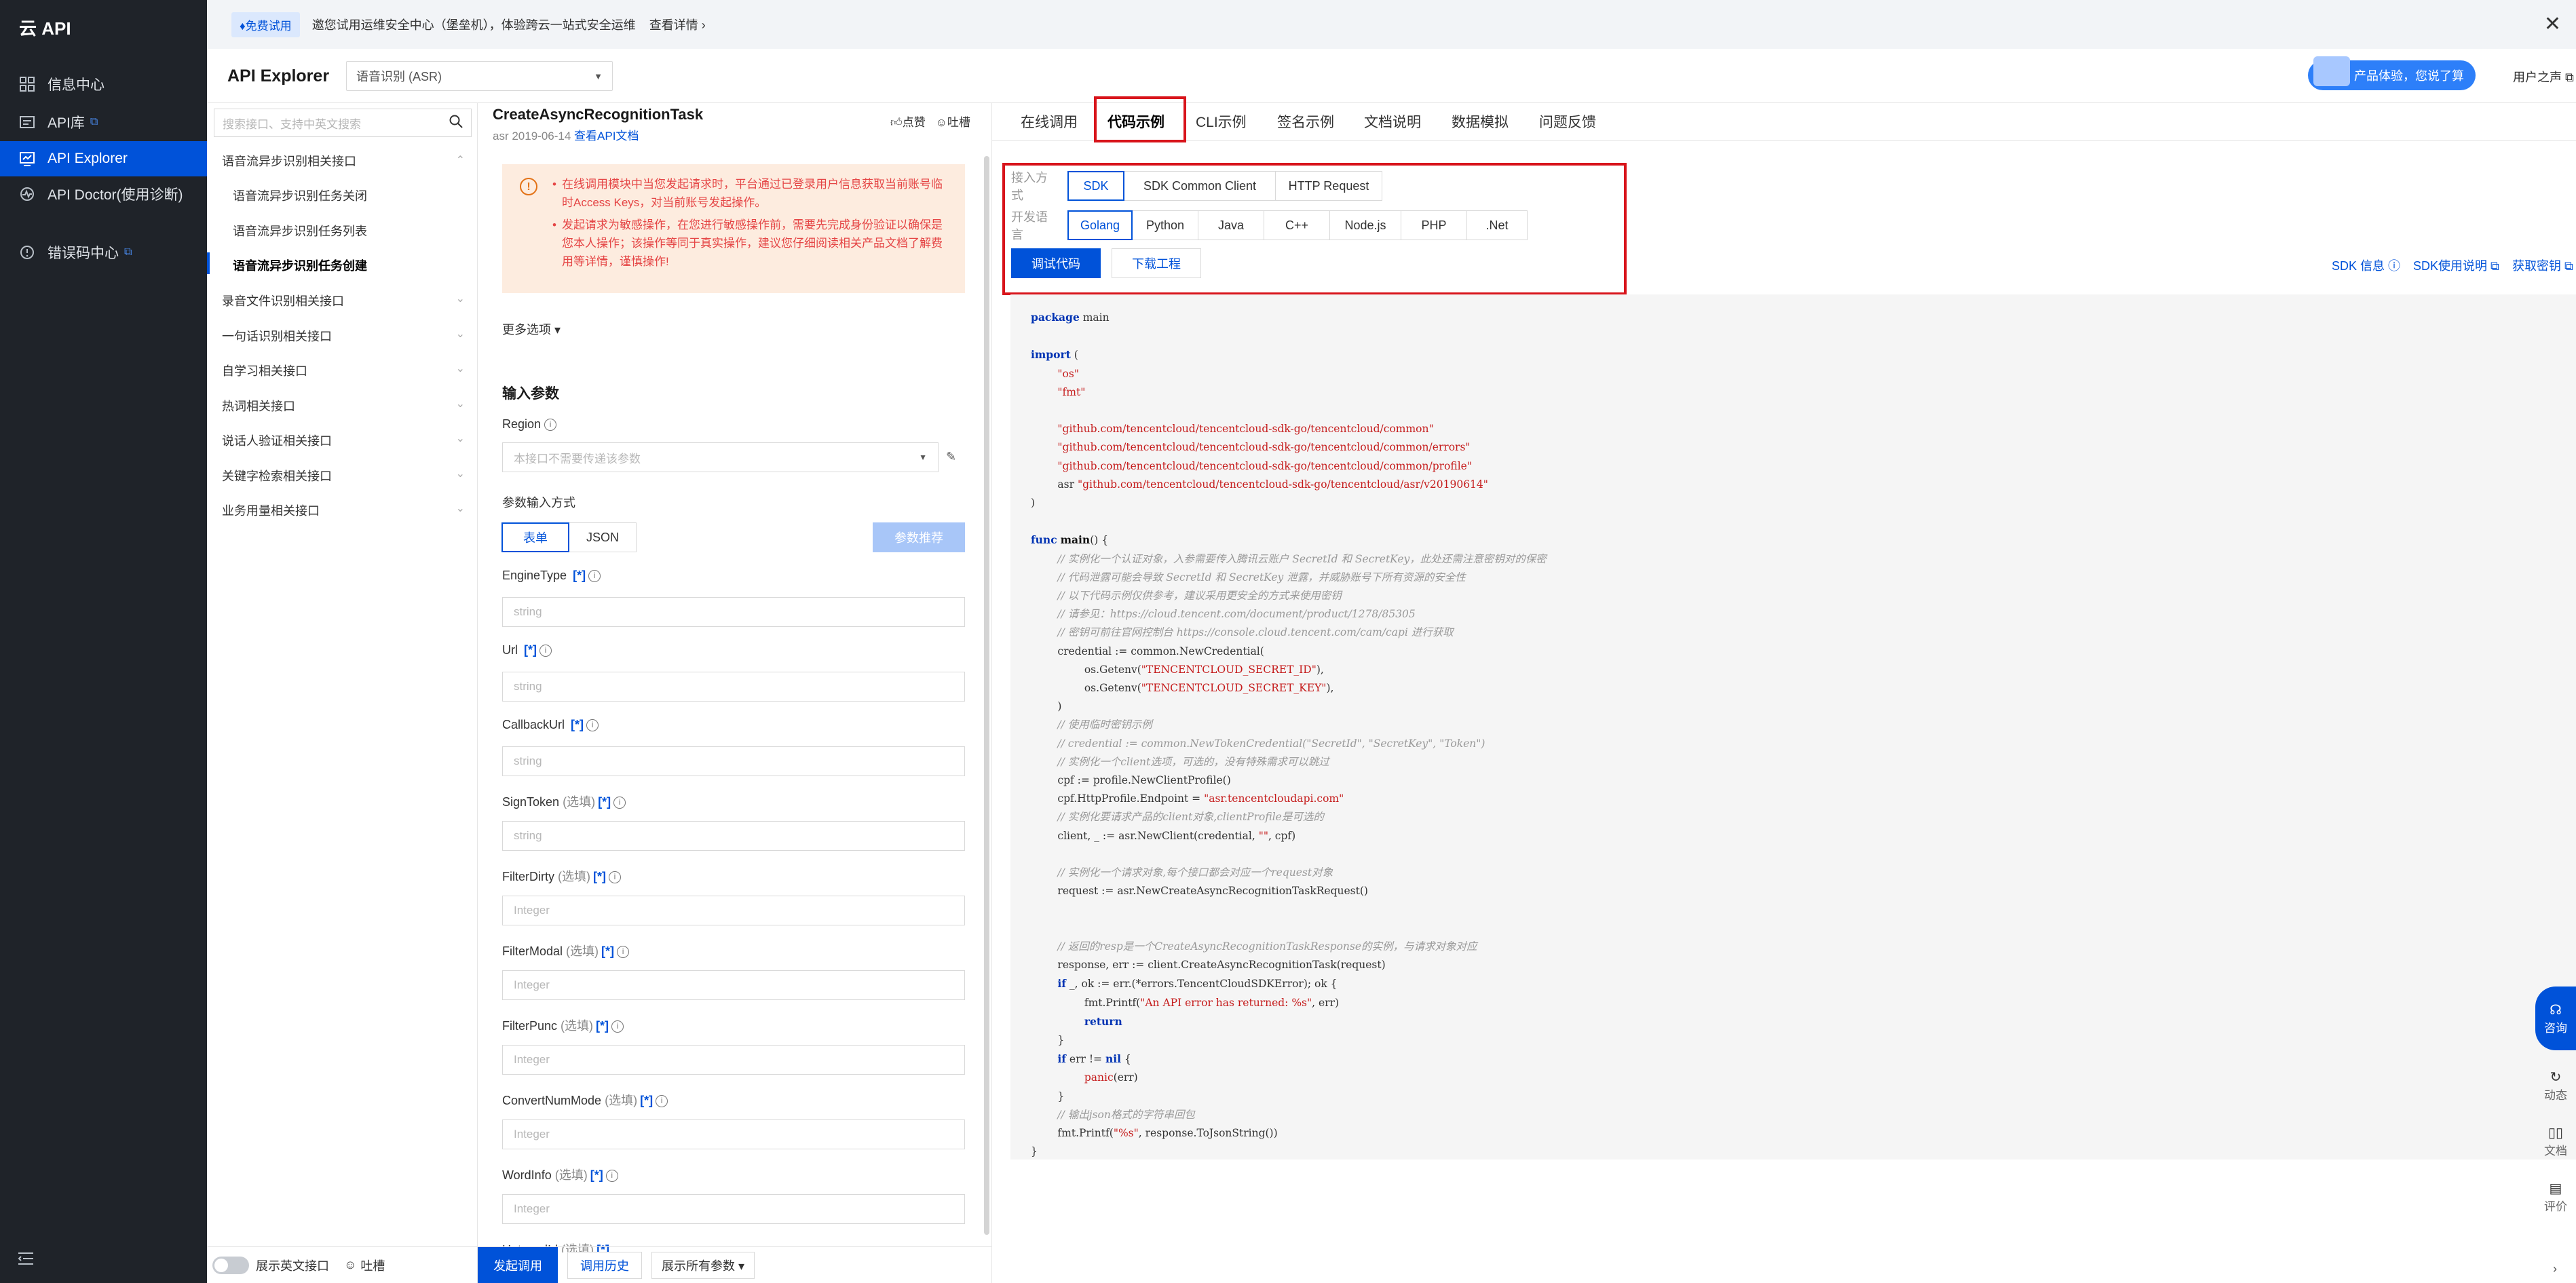 The image size is (2576, 1283). What do you see at coordinates (2366, 265) in the screenshot?
I see `sdk-info-link: SDK 信息 ⓘ` at bounding box center [2366, 265].